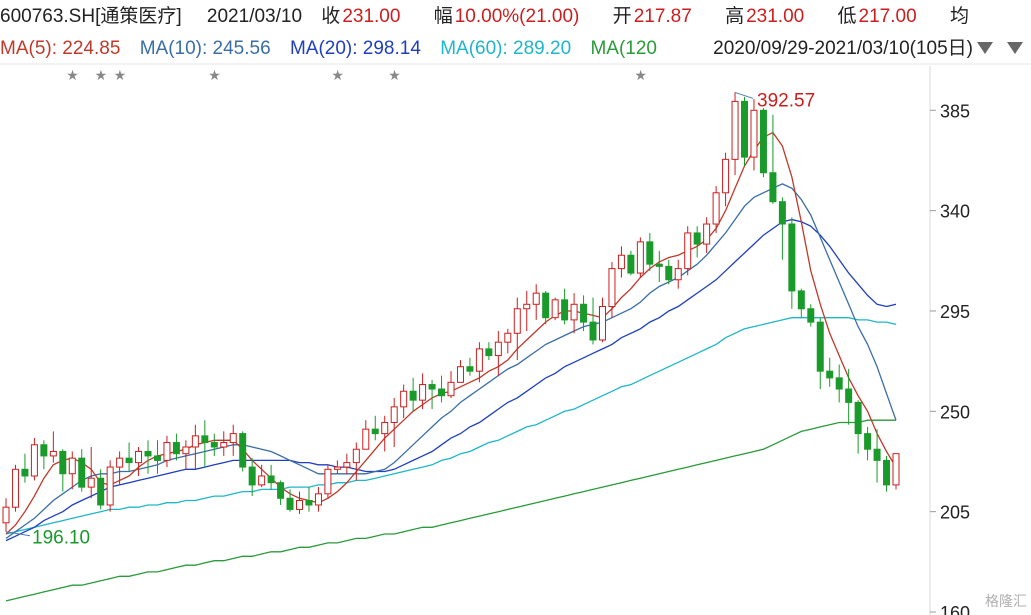  I want to click on high-annotation: 392.57, so click(786, 100).